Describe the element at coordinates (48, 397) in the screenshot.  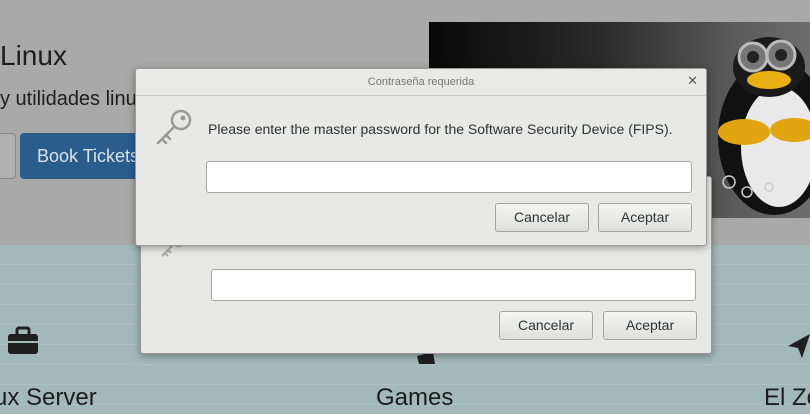
I see `feature-label-server: ux Server` at that location.